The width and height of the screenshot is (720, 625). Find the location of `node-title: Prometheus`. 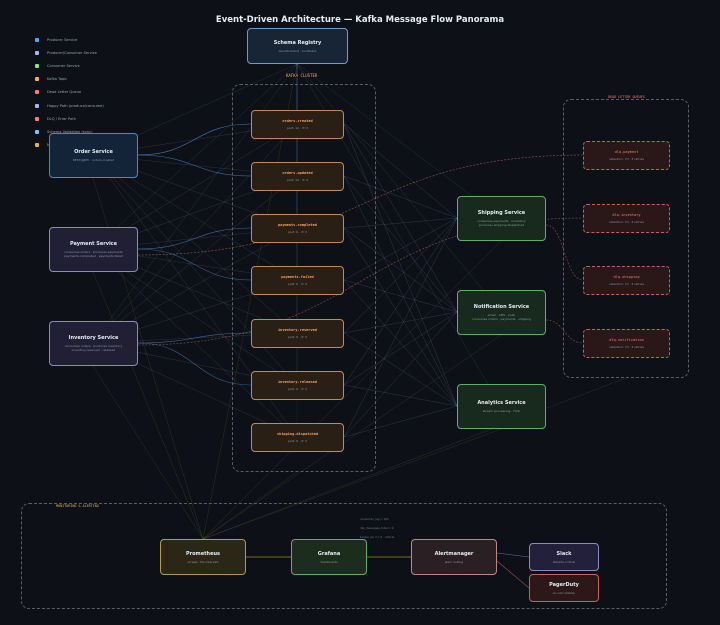

node-title: Prometheus is located at coordinates (203, 553).